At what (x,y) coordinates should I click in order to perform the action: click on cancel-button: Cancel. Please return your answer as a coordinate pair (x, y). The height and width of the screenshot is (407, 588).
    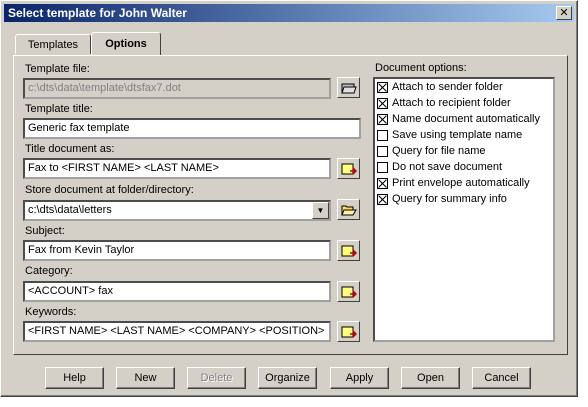
    Looking at the image, I should click on (501, 378).